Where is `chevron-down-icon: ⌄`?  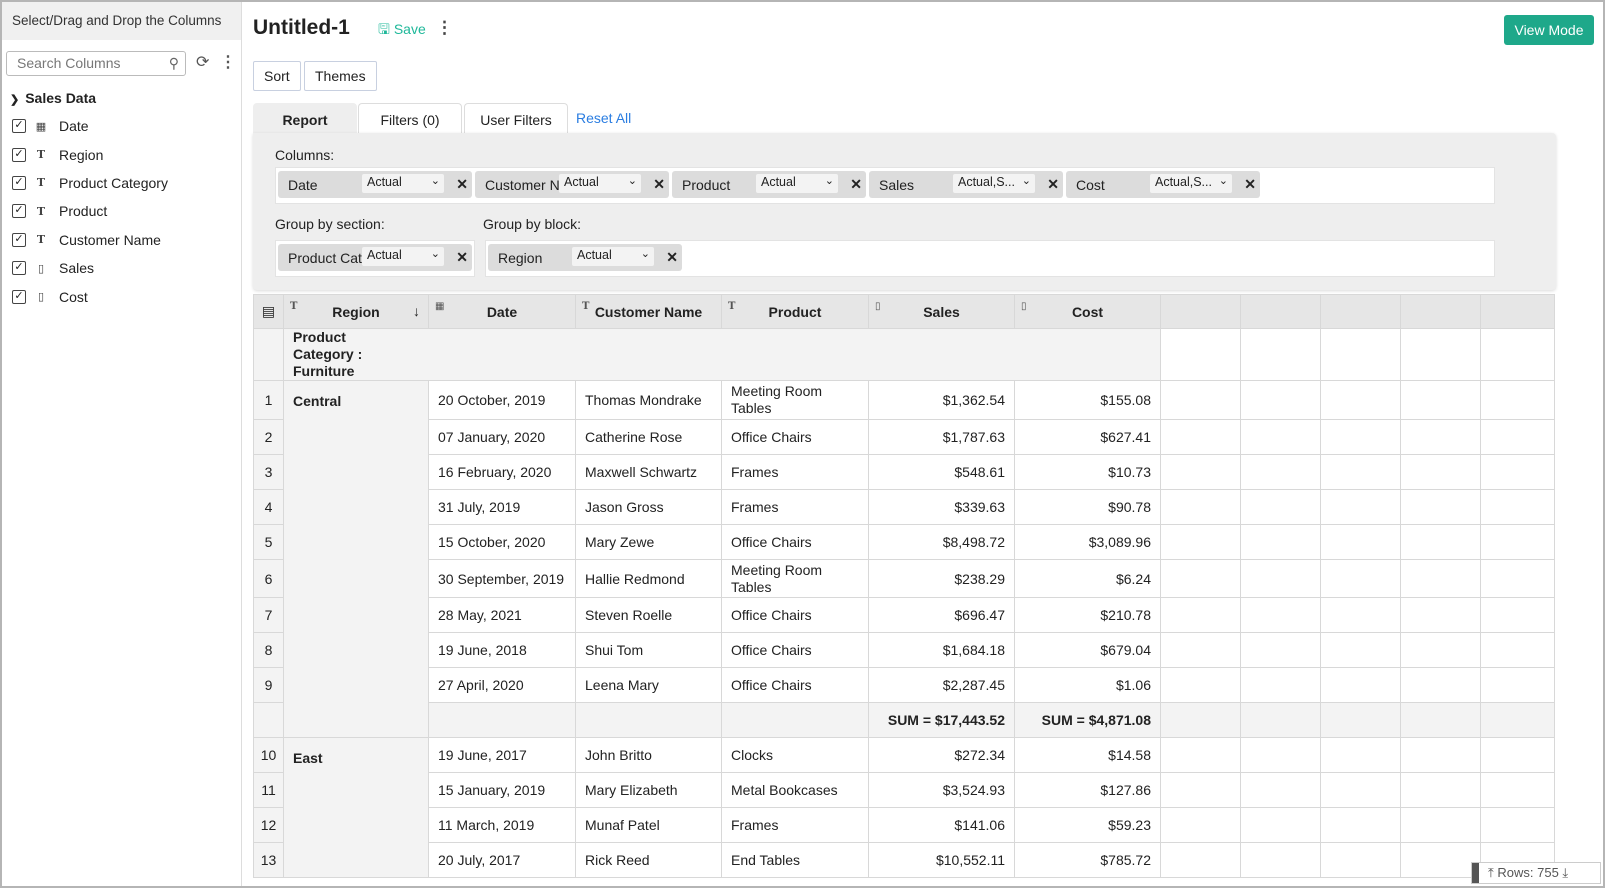 chevron-down-icon: ⌄ is located at coordinates (829, 181).